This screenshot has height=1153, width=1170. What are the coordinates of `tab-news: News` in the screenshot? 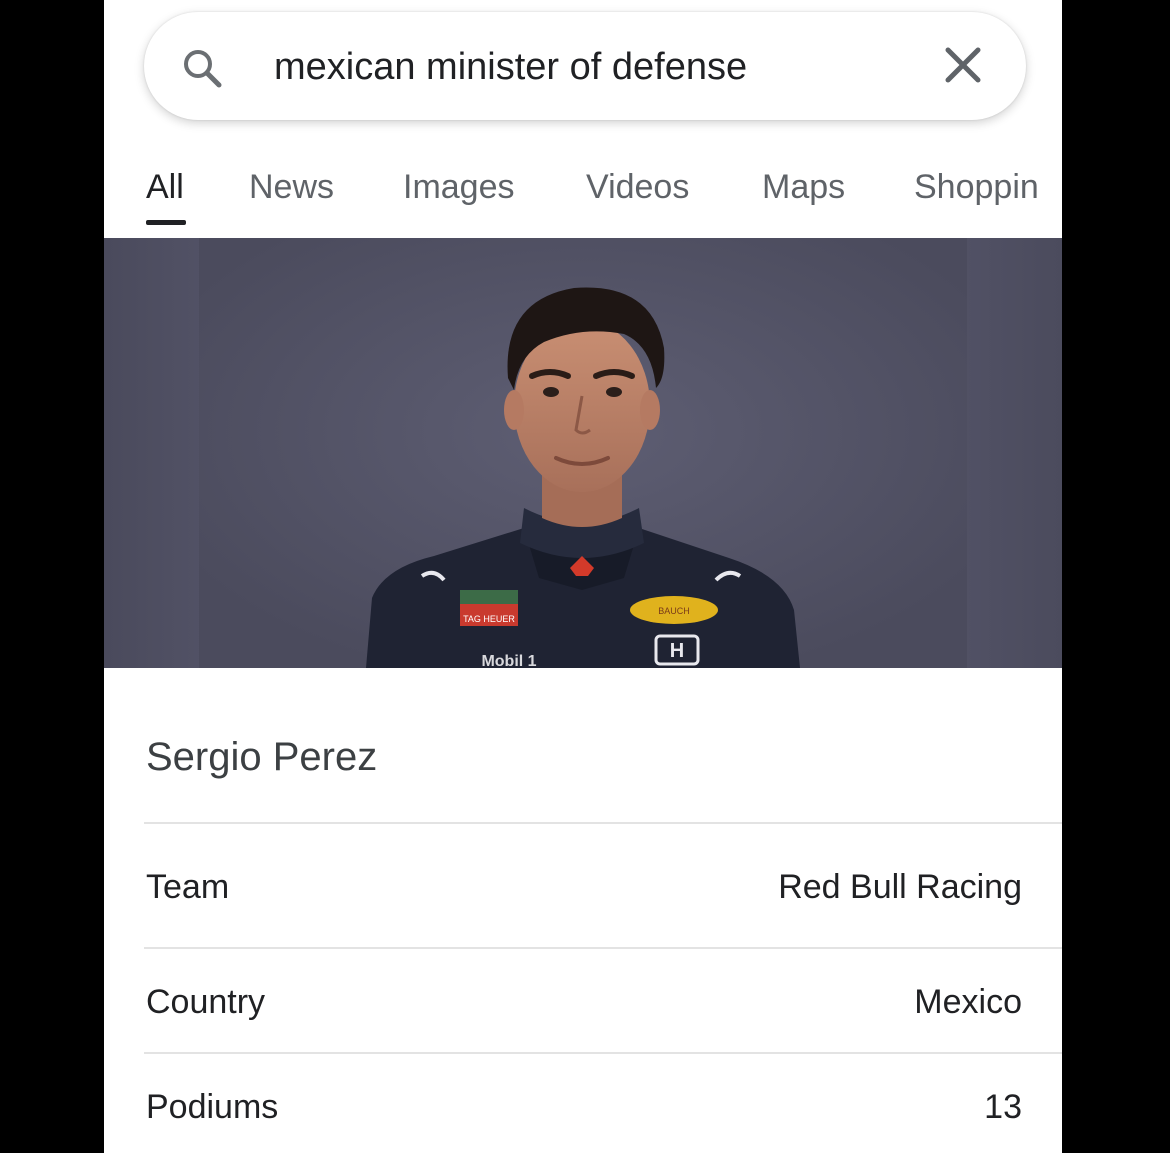 It's located at (291, 187).